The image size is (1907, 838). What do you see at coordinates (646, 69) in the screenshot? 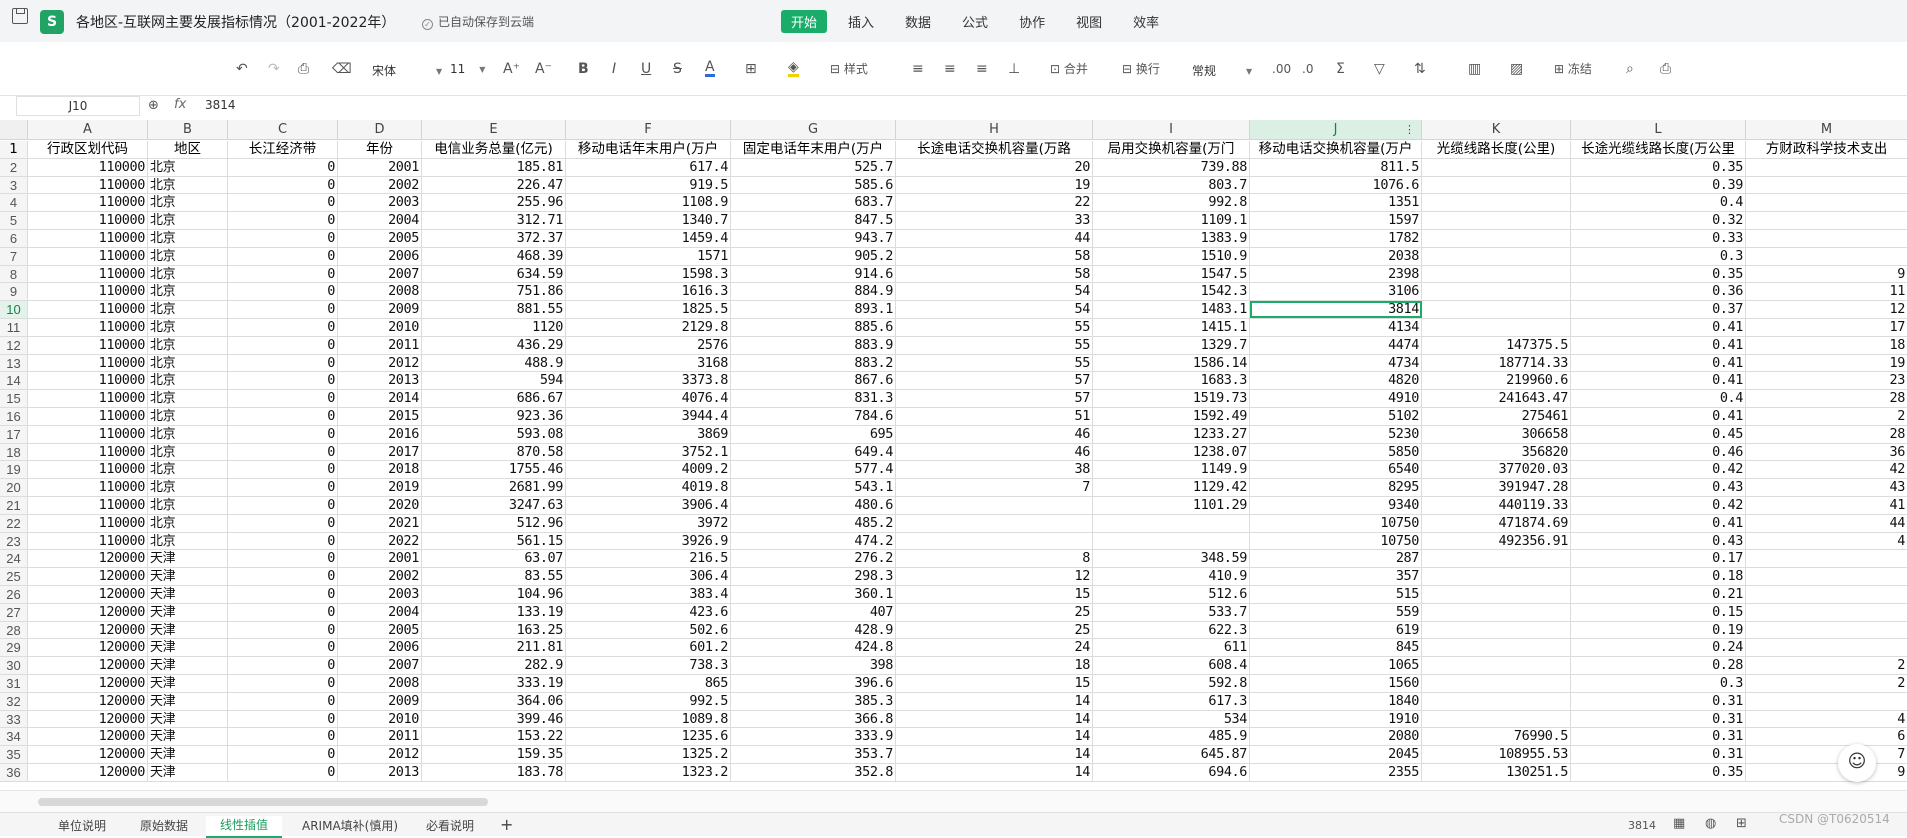
I see `underline-icon: U` at bounding box center [646, 69].